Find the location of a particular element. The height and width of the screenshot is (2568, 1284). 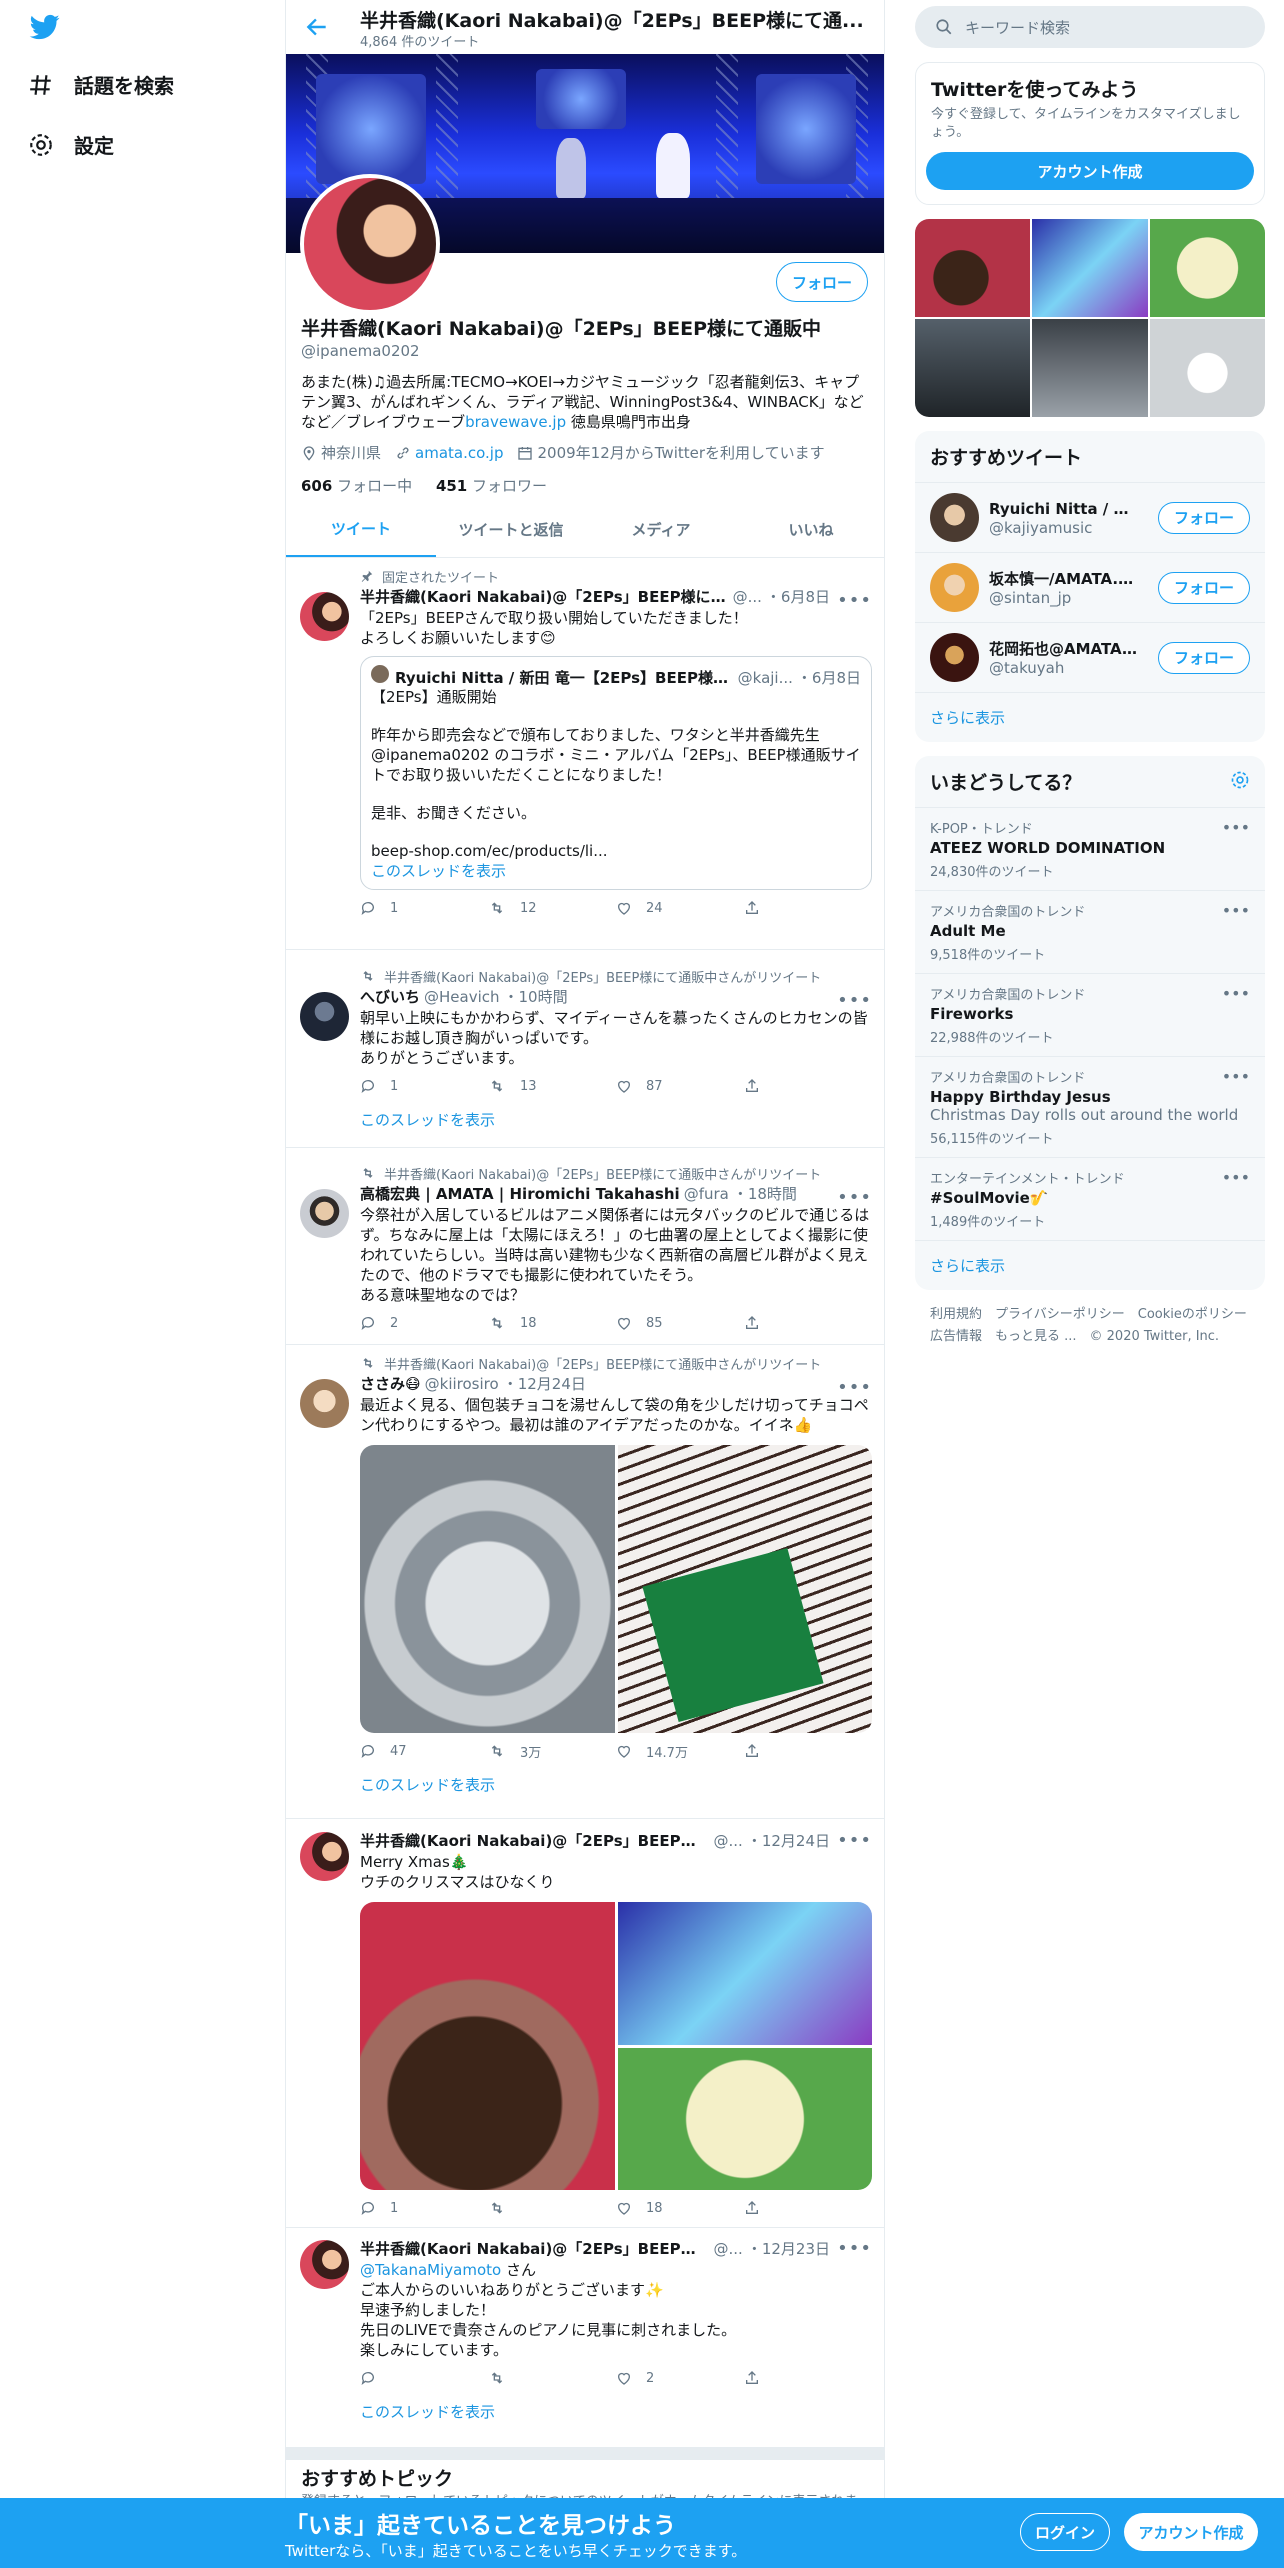

nav-explore: 話題を検索 is located at coordinates (101, 84).